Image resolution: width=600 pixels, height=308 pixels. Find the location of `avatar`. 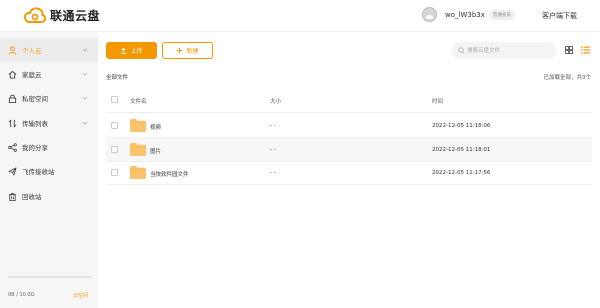

avatar is located at coordinates (429, 14).